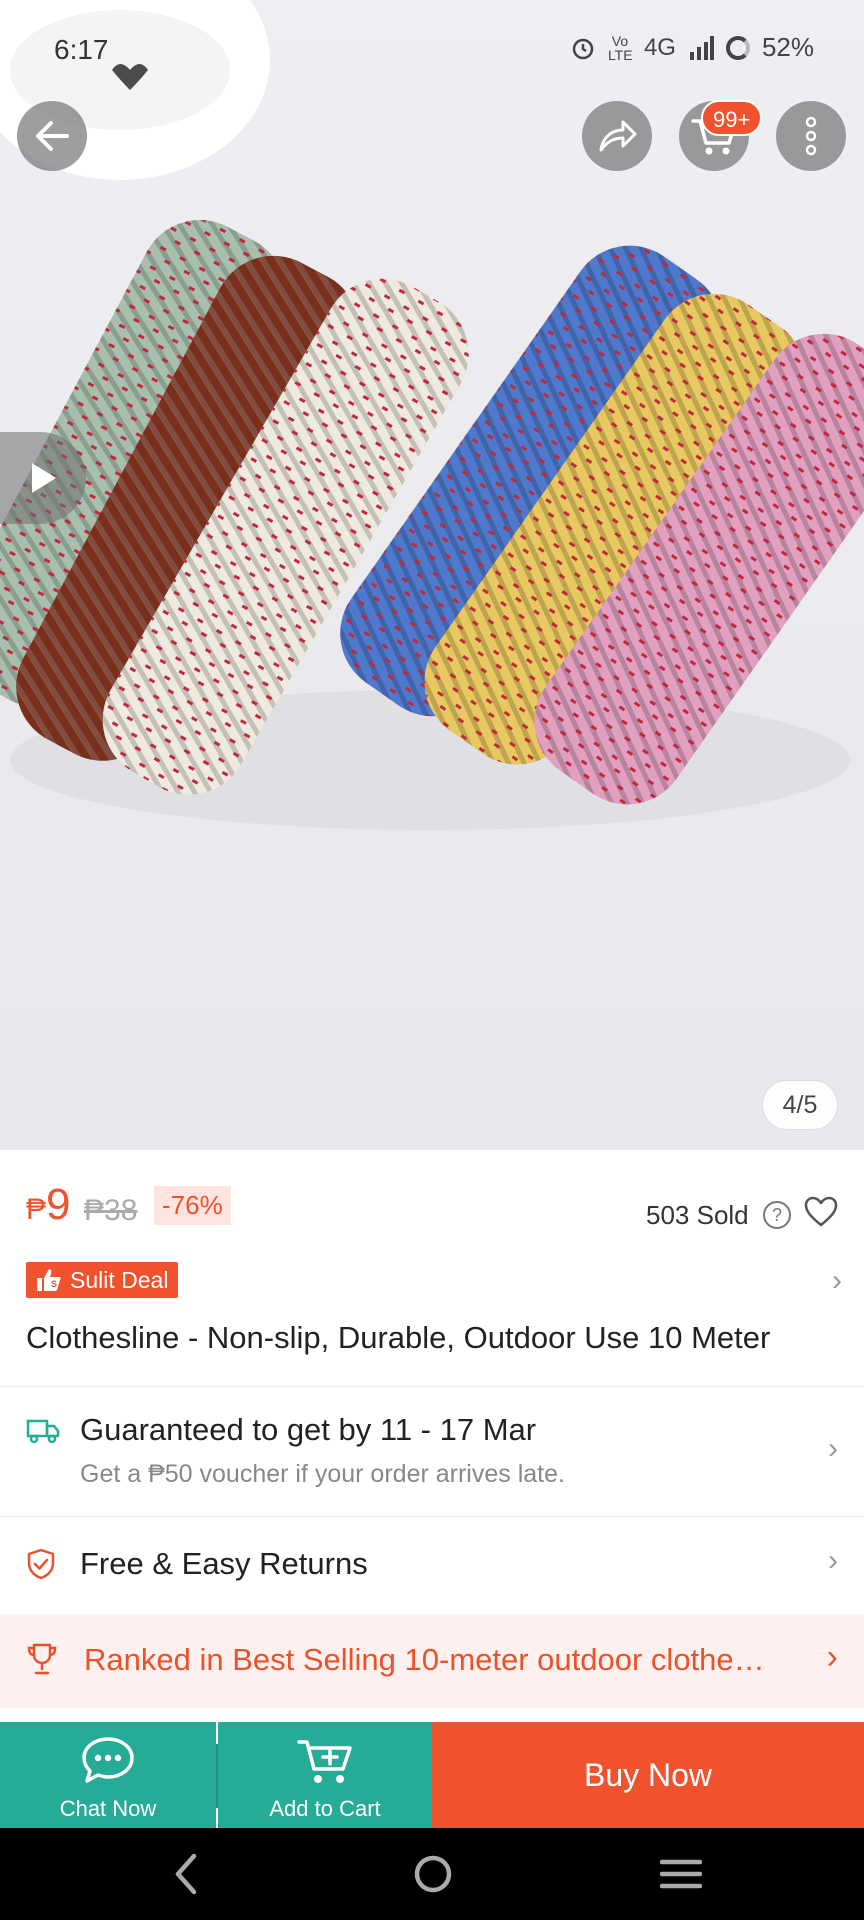 The image size is (864, 1920). What do you see at coordinates (777, 1215) in the screenshot?
I see `help-icon: ?` at bounding box center [777, 1215].